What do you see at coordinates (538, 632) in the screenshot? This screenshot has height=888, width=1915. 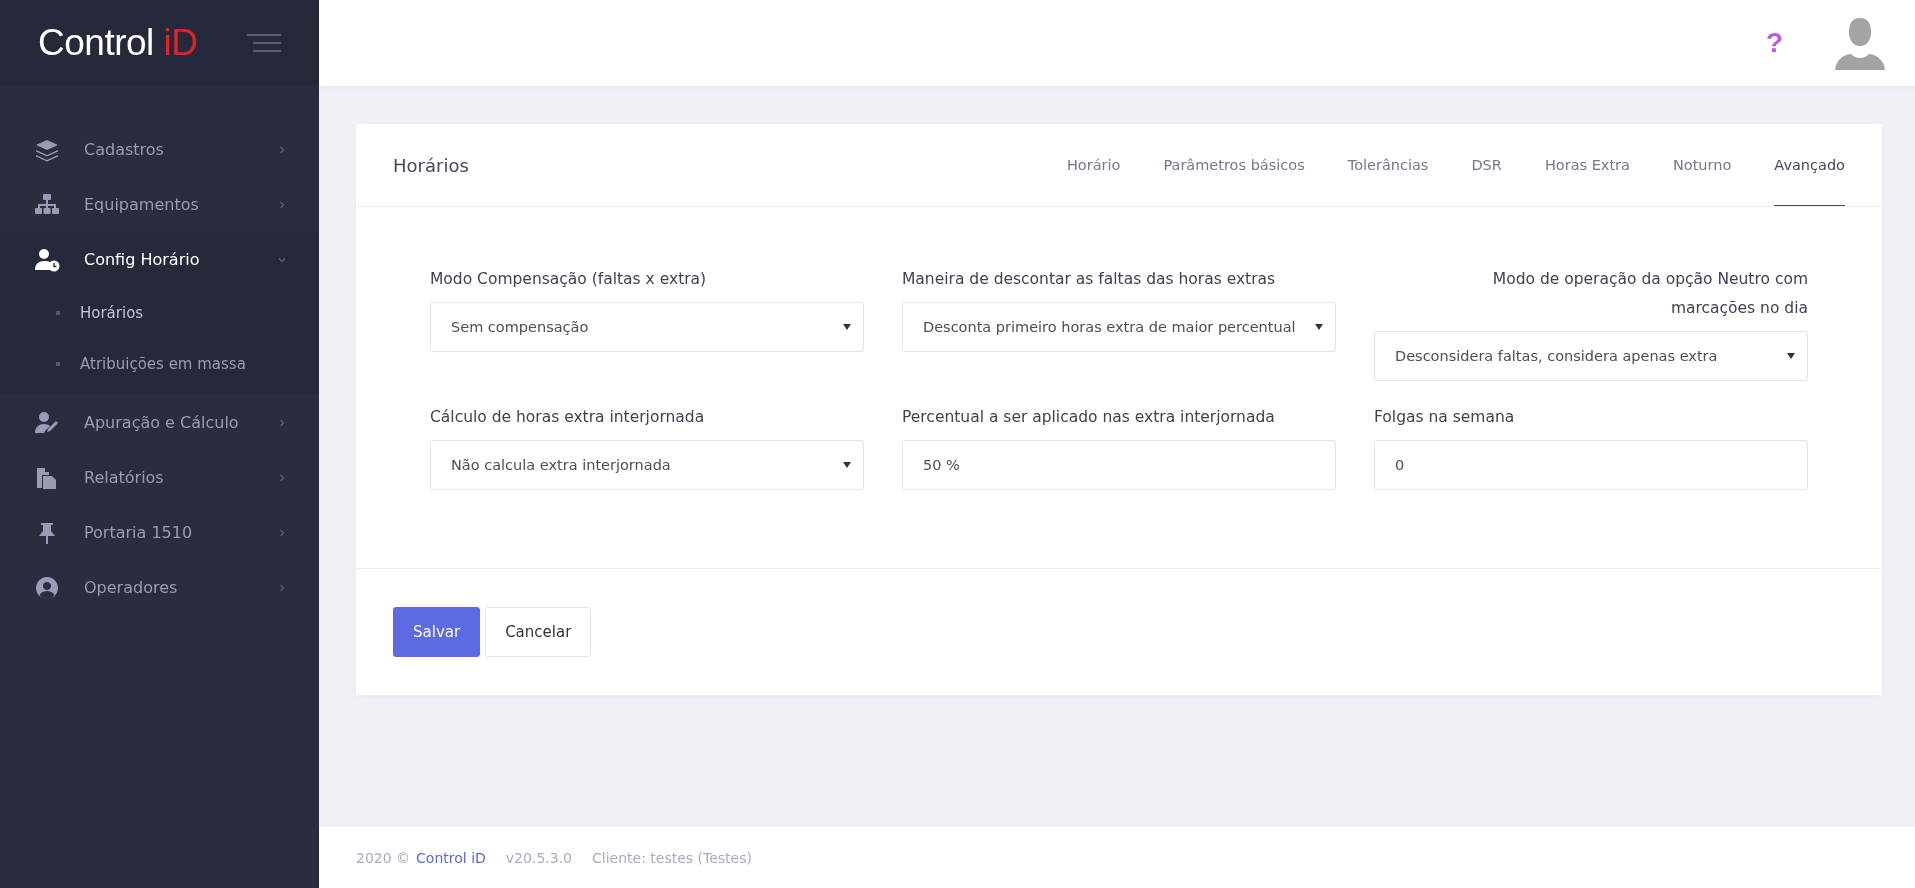 I see `cancel-button: Cancelar` at bounding box center [538, 632].